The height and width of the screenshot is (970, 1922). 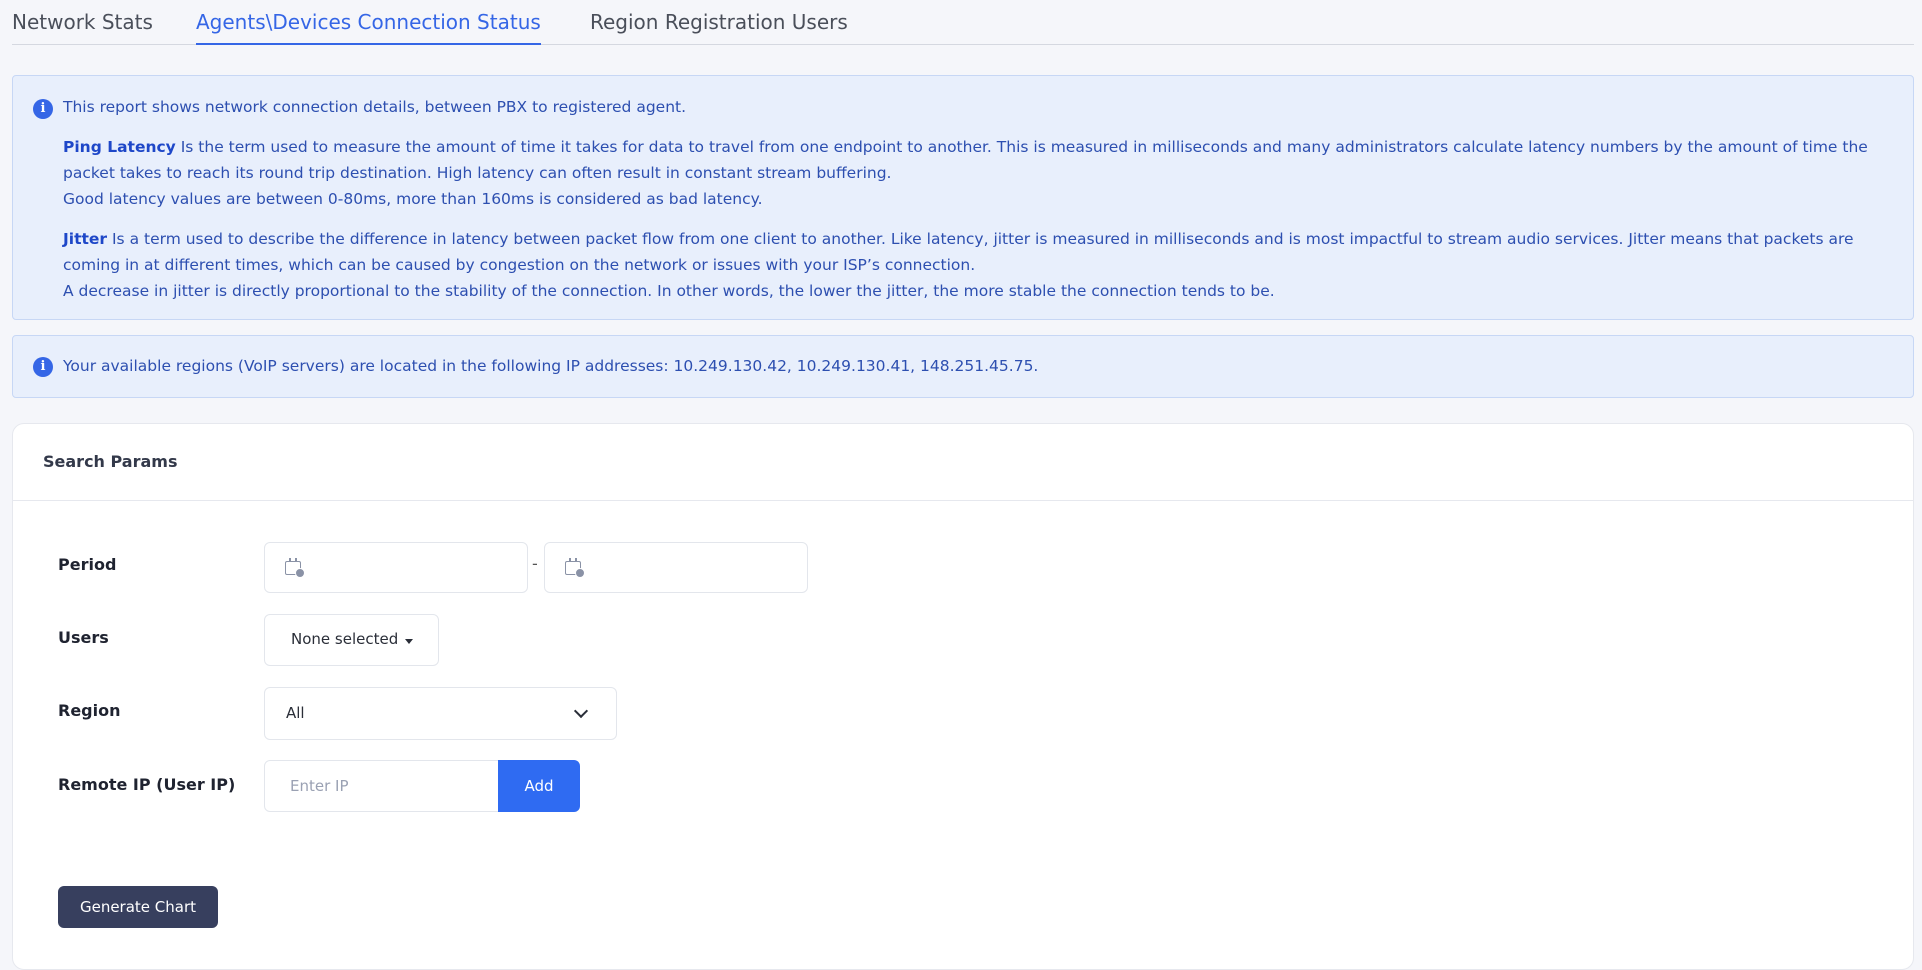 I want to click on chevron-down-icon, so click(x=581, y=711).